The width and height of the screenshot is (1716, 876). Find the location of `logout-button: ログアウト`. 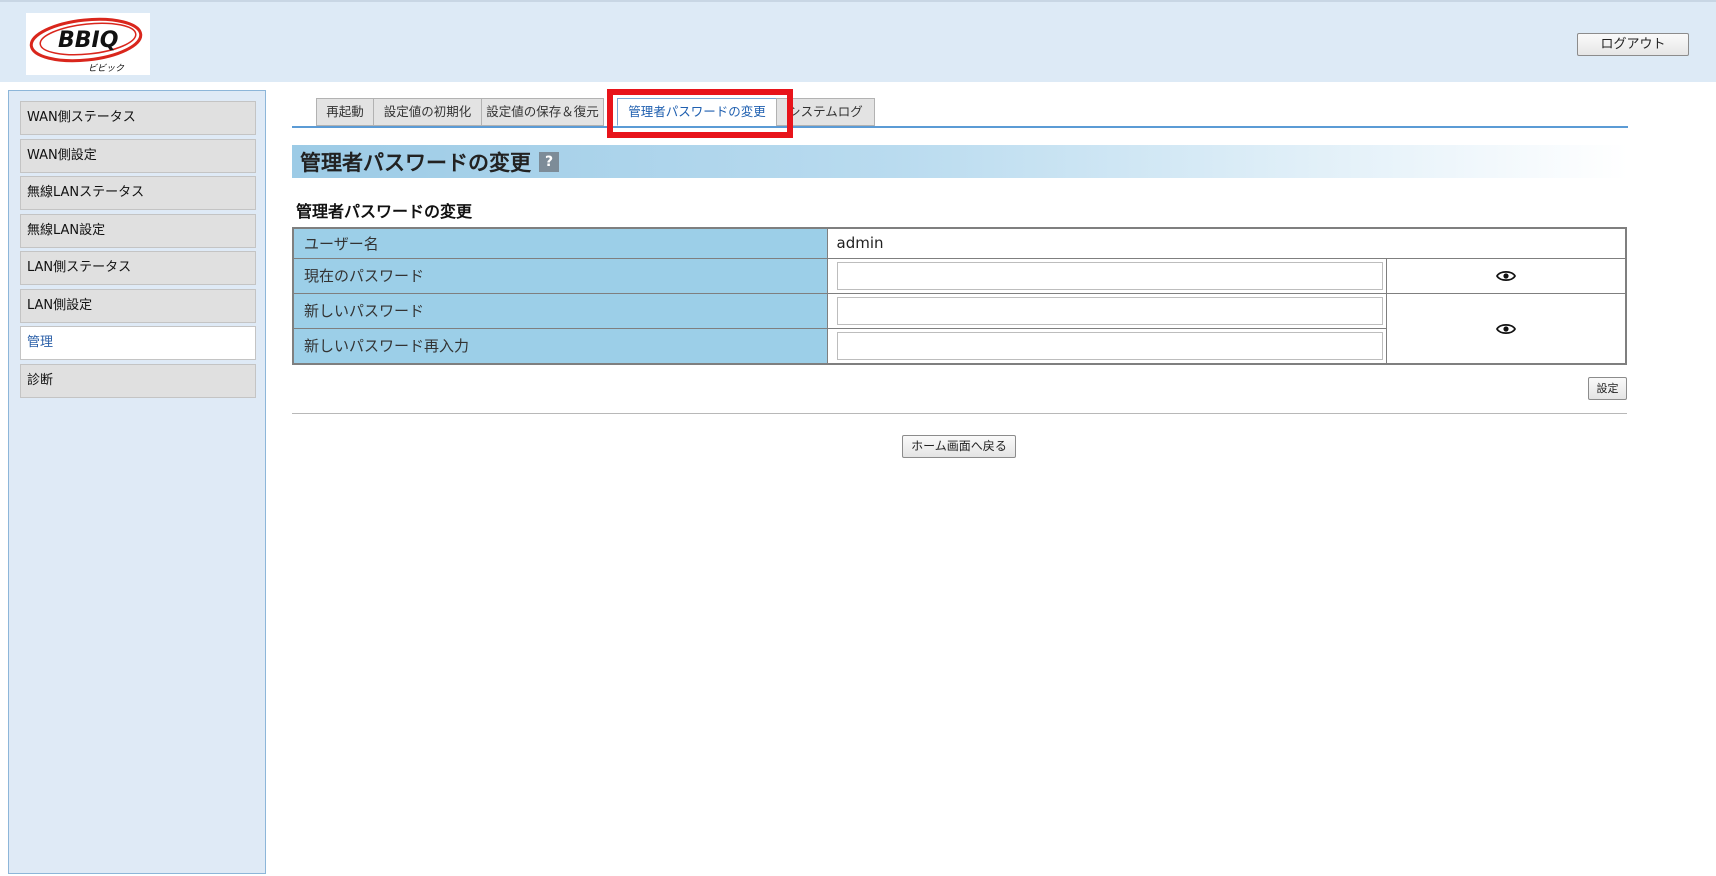

logout-button: ログアウト is located at coordinates (1633, 44).